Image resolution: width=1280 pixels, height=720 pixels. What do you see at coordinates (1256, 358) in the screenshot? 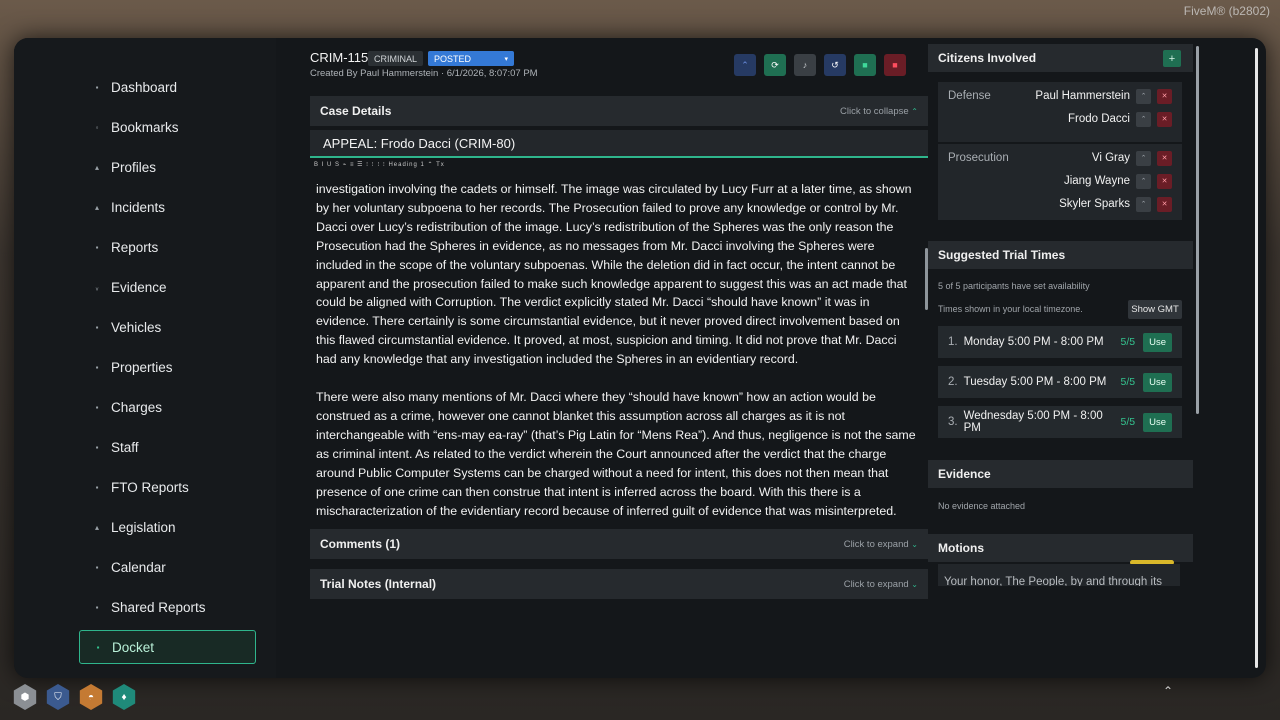
I see `window-scrollbar` at bounding box center [1256, 358].